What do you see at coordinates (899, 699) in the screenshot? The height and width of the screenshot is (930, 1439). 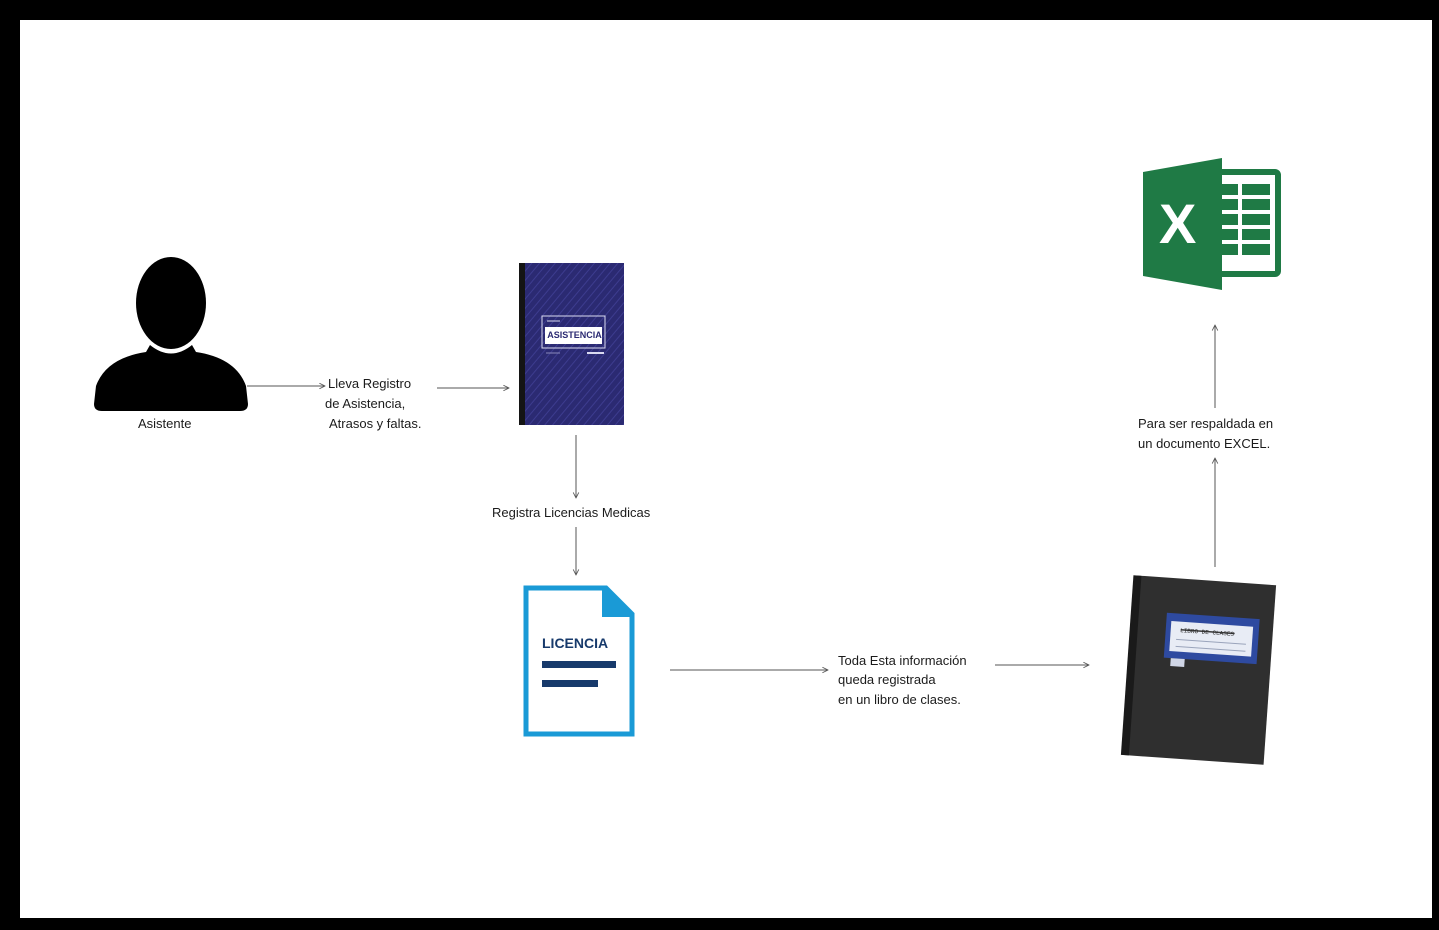 I see `libro-label-line-3: en un libro de clases.` at bounding box center [899, 699].